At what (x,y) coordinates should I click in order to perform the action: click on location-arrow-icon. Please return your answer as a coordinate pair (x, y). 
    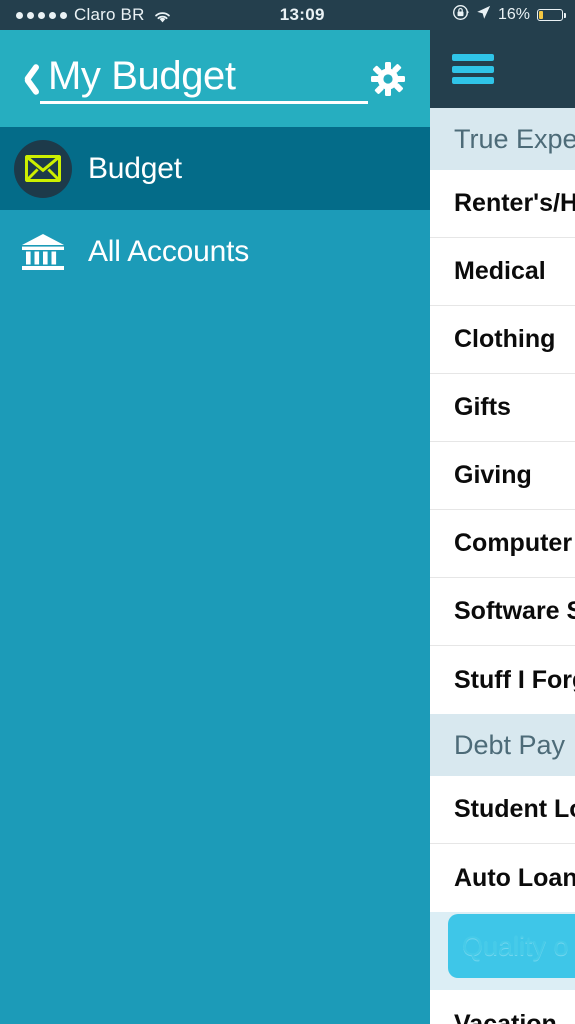
    Looking at the image, I should click on (483, 15).